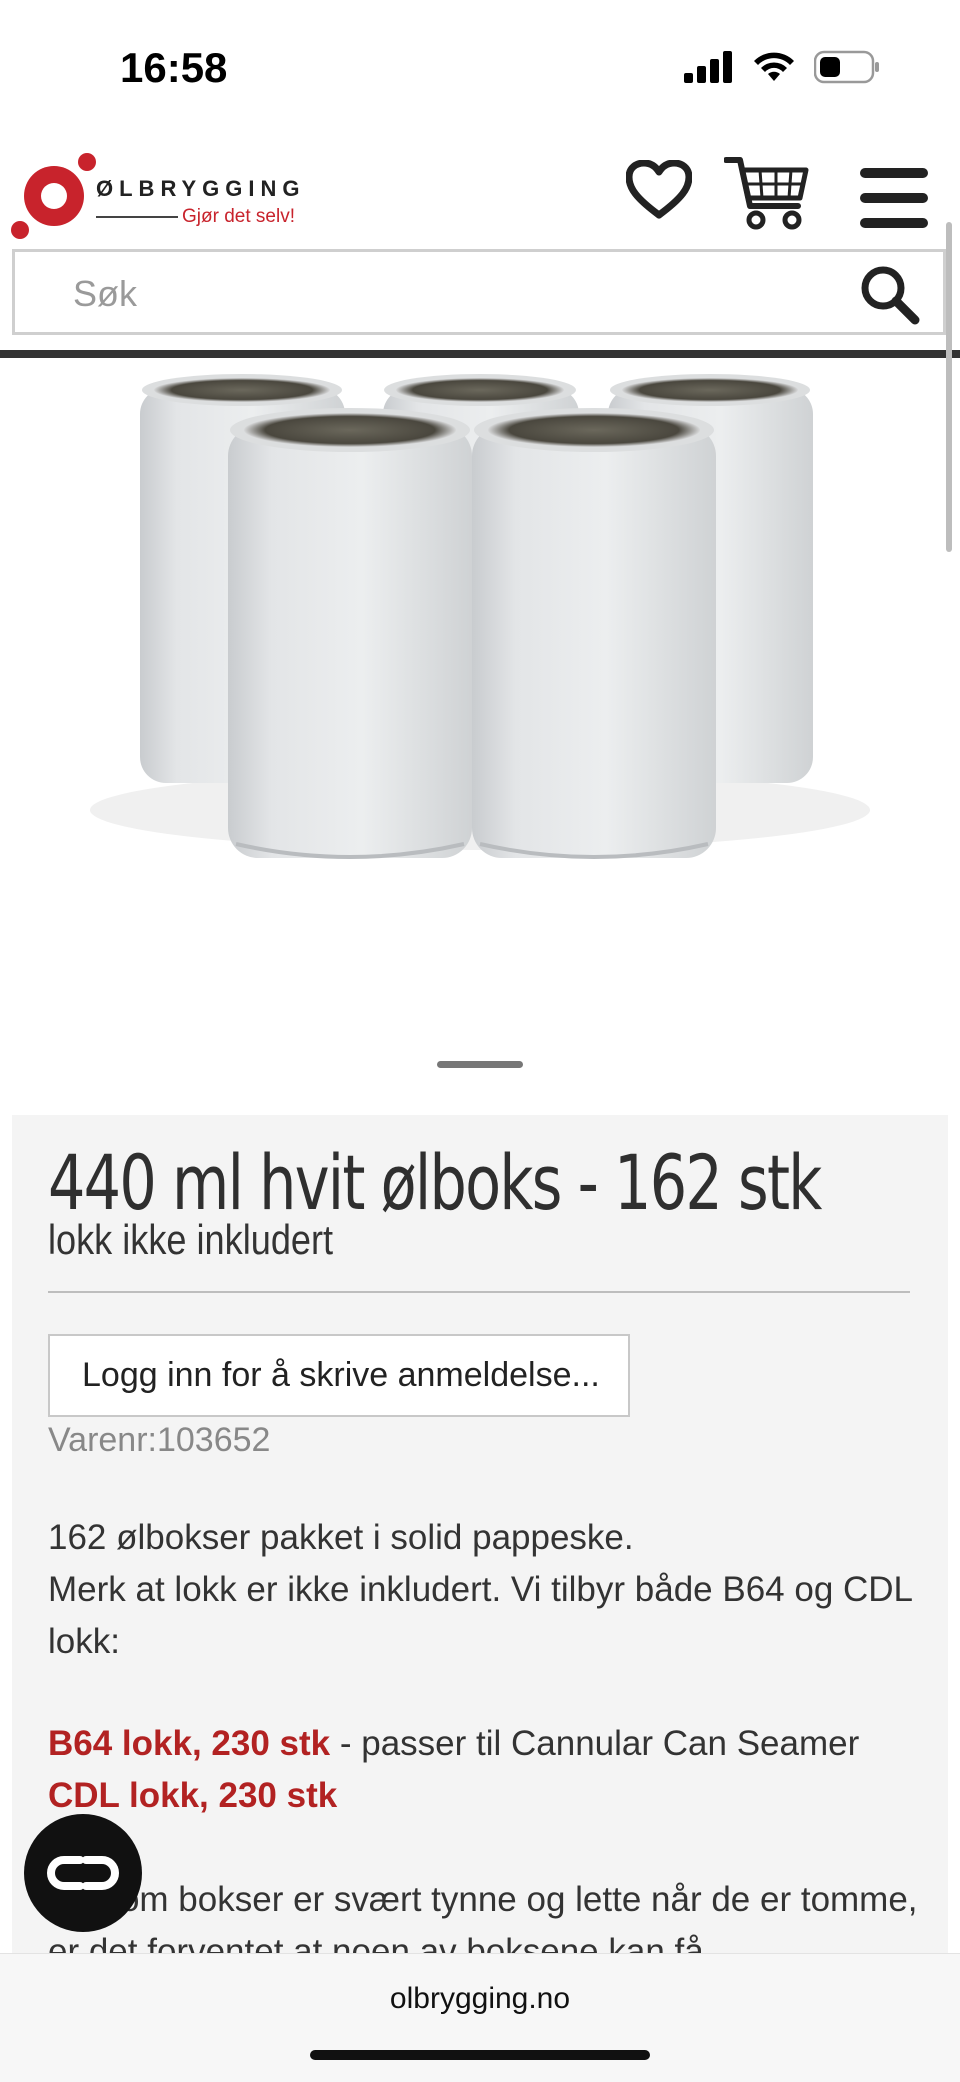  I want to click on title-divider, so click(479, 1292).